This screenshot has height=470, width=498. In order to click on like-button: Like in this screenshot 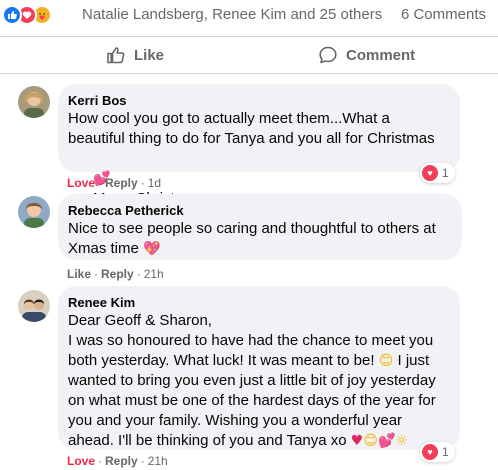, I will do `click(135, 55)`.